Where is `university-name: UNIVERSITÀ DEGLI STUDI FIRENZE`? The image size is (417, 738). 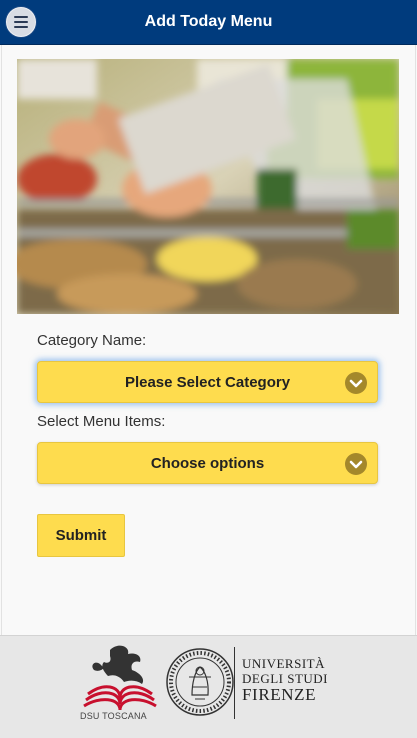
university-name: UNIVERSITÀ DEGLI STUDI FIRENZE is located at coordinates (285, 680).